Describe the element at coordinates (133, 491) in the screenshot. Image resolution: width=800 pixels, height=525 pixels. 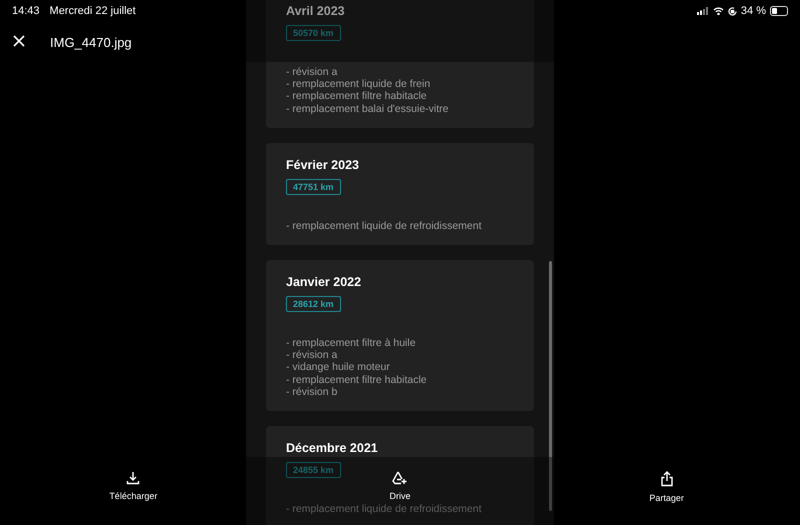
I see `download-button: Télécharger` at that location.